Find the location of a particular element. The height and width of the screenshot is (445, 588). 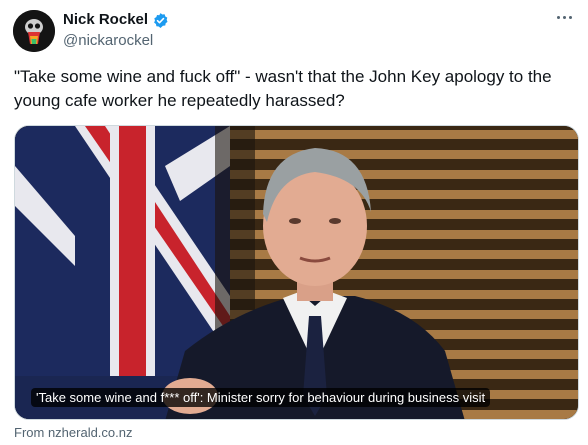

author-avatar is located at coordinates (34, 31).